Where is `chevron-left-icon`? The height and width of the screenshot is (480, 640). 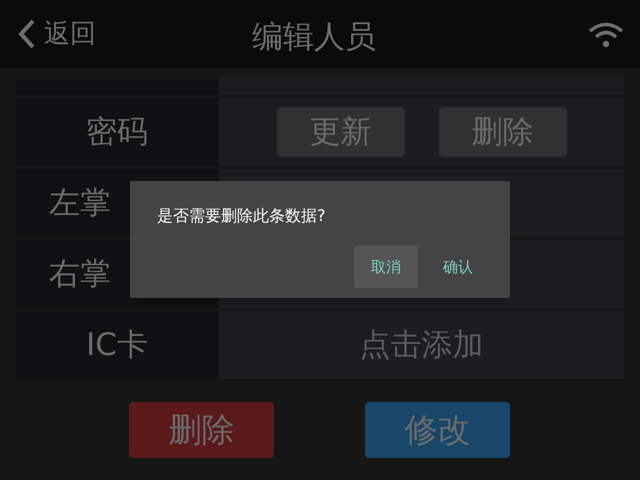
chevron-left-icon is located at coordinates (27, 34).